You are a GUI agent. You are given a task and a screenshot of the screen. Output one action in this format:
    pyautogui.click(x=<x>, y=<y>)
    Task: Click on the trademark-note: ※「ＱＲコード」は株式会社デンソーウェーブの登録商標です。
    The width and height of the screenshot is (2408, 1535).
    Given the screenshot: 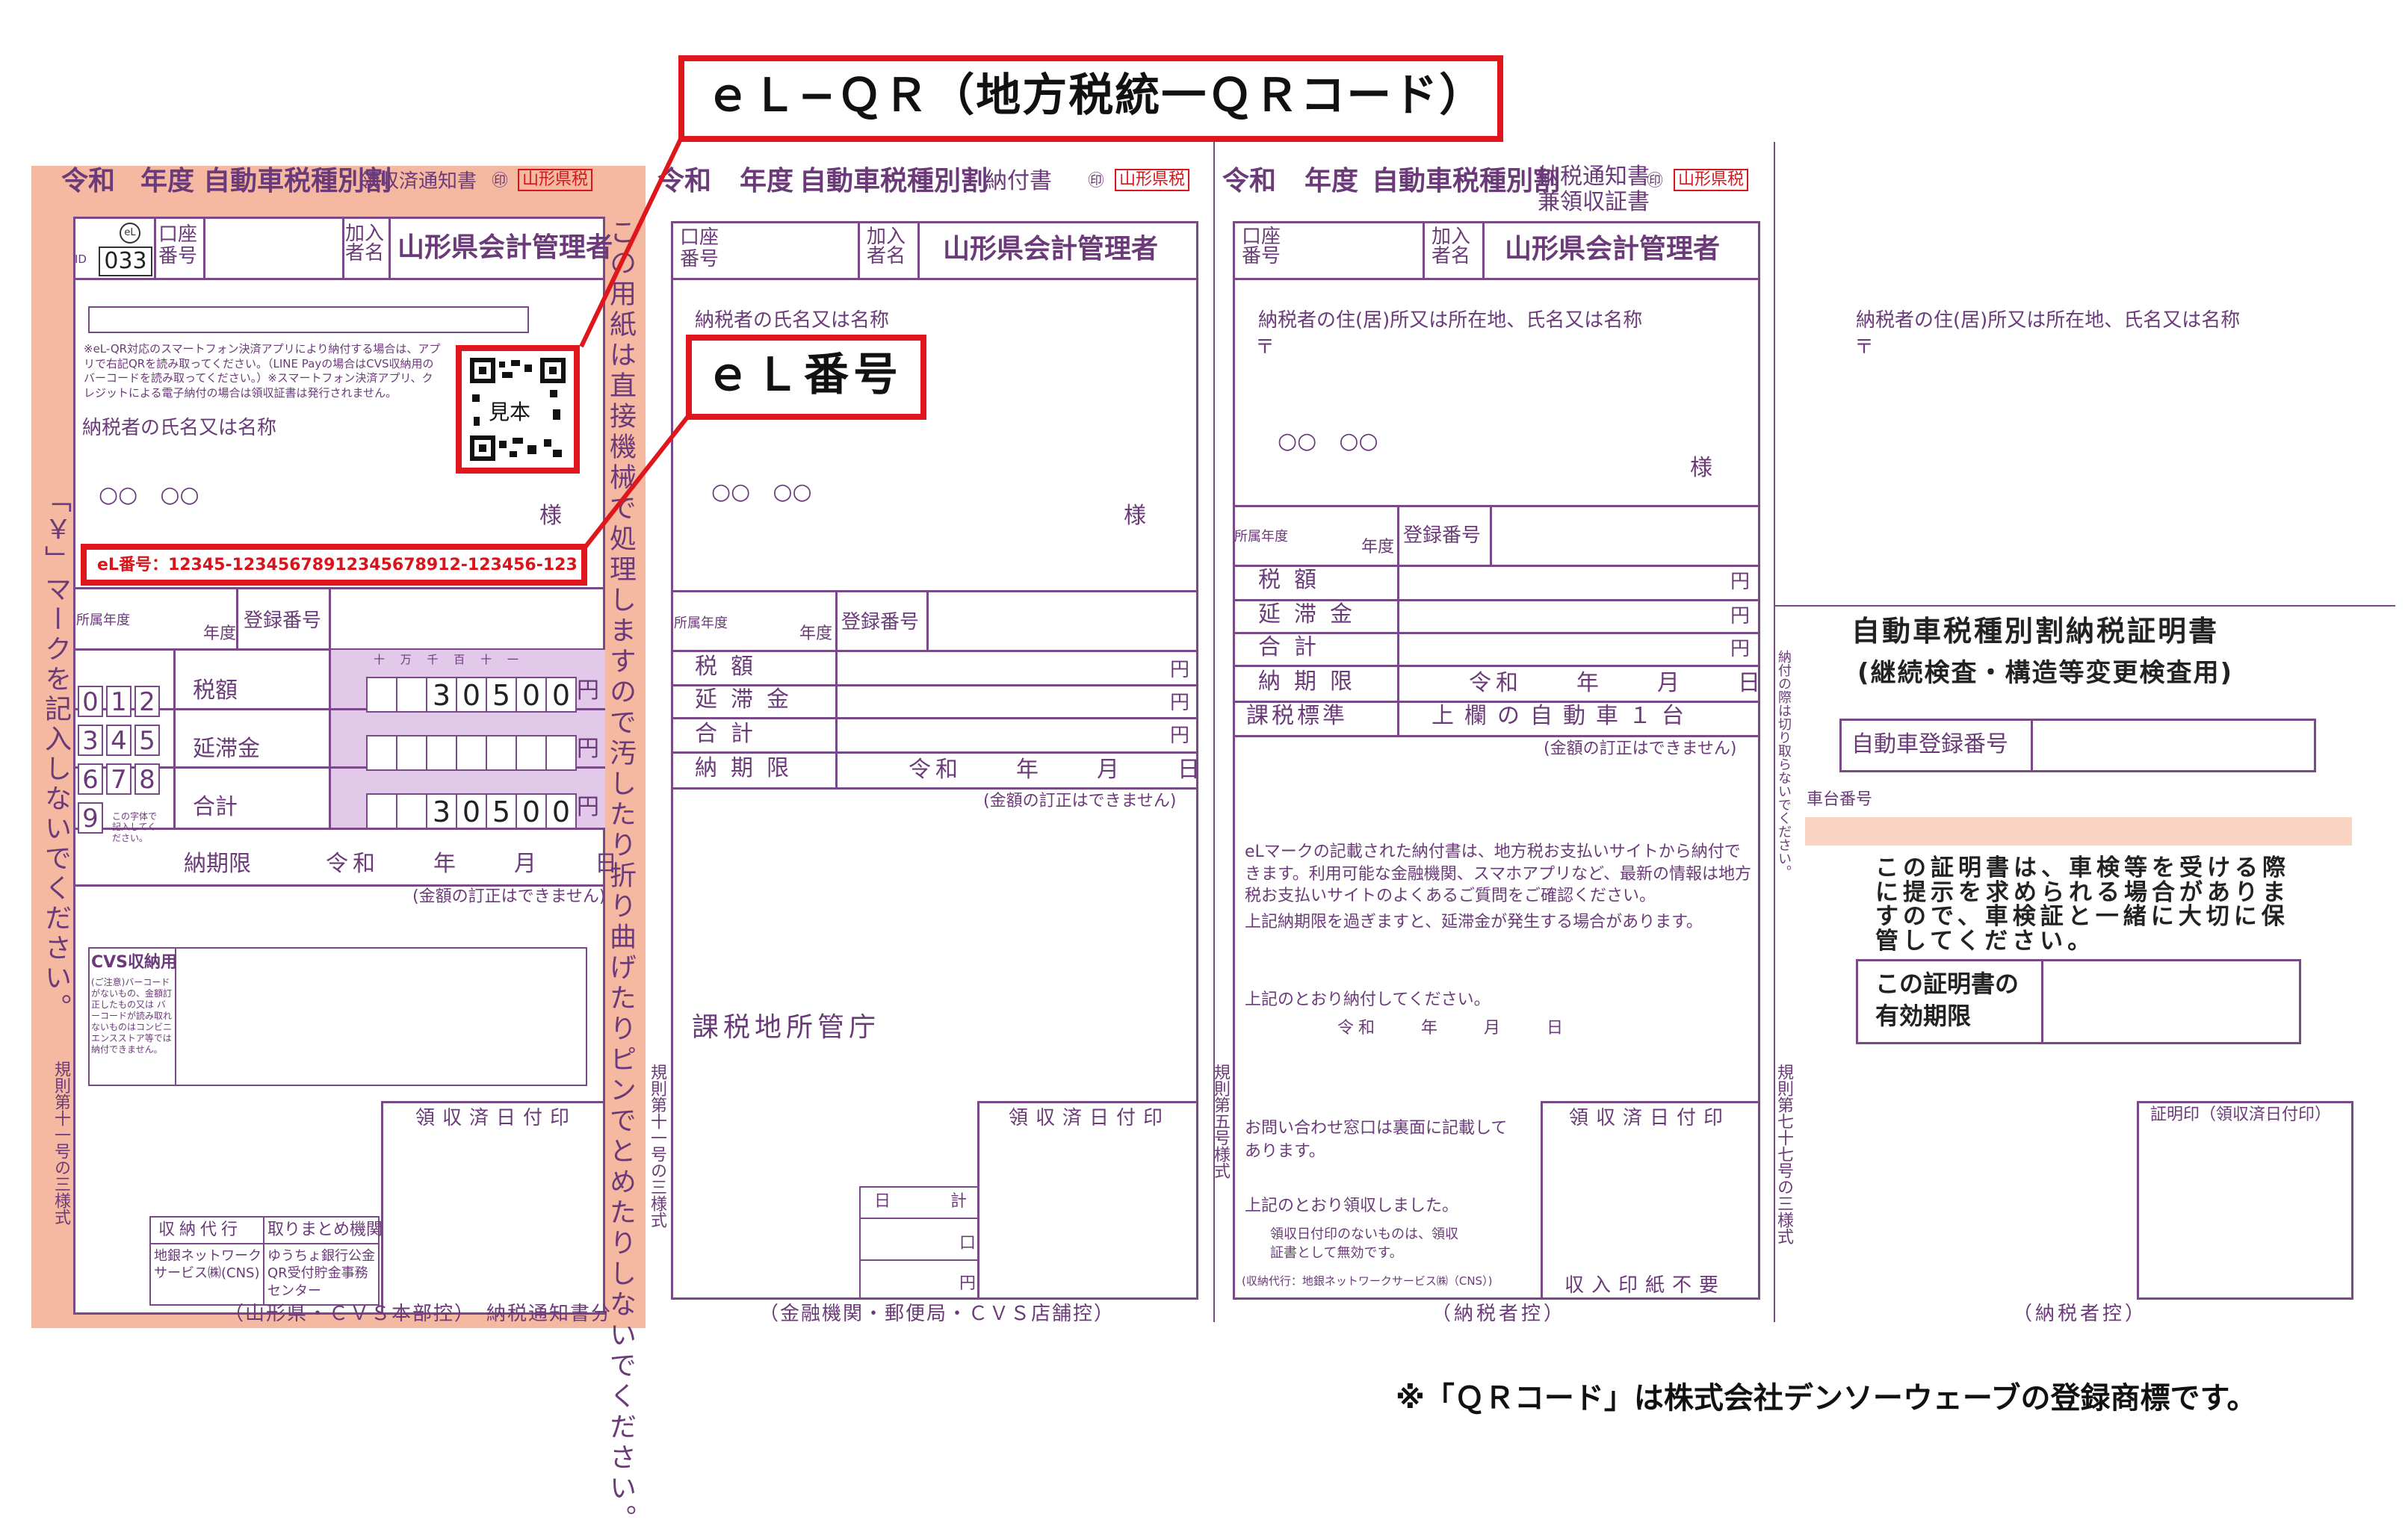 What is the action you would take?
    pyautogui.click(x=1827, y=1398)
    